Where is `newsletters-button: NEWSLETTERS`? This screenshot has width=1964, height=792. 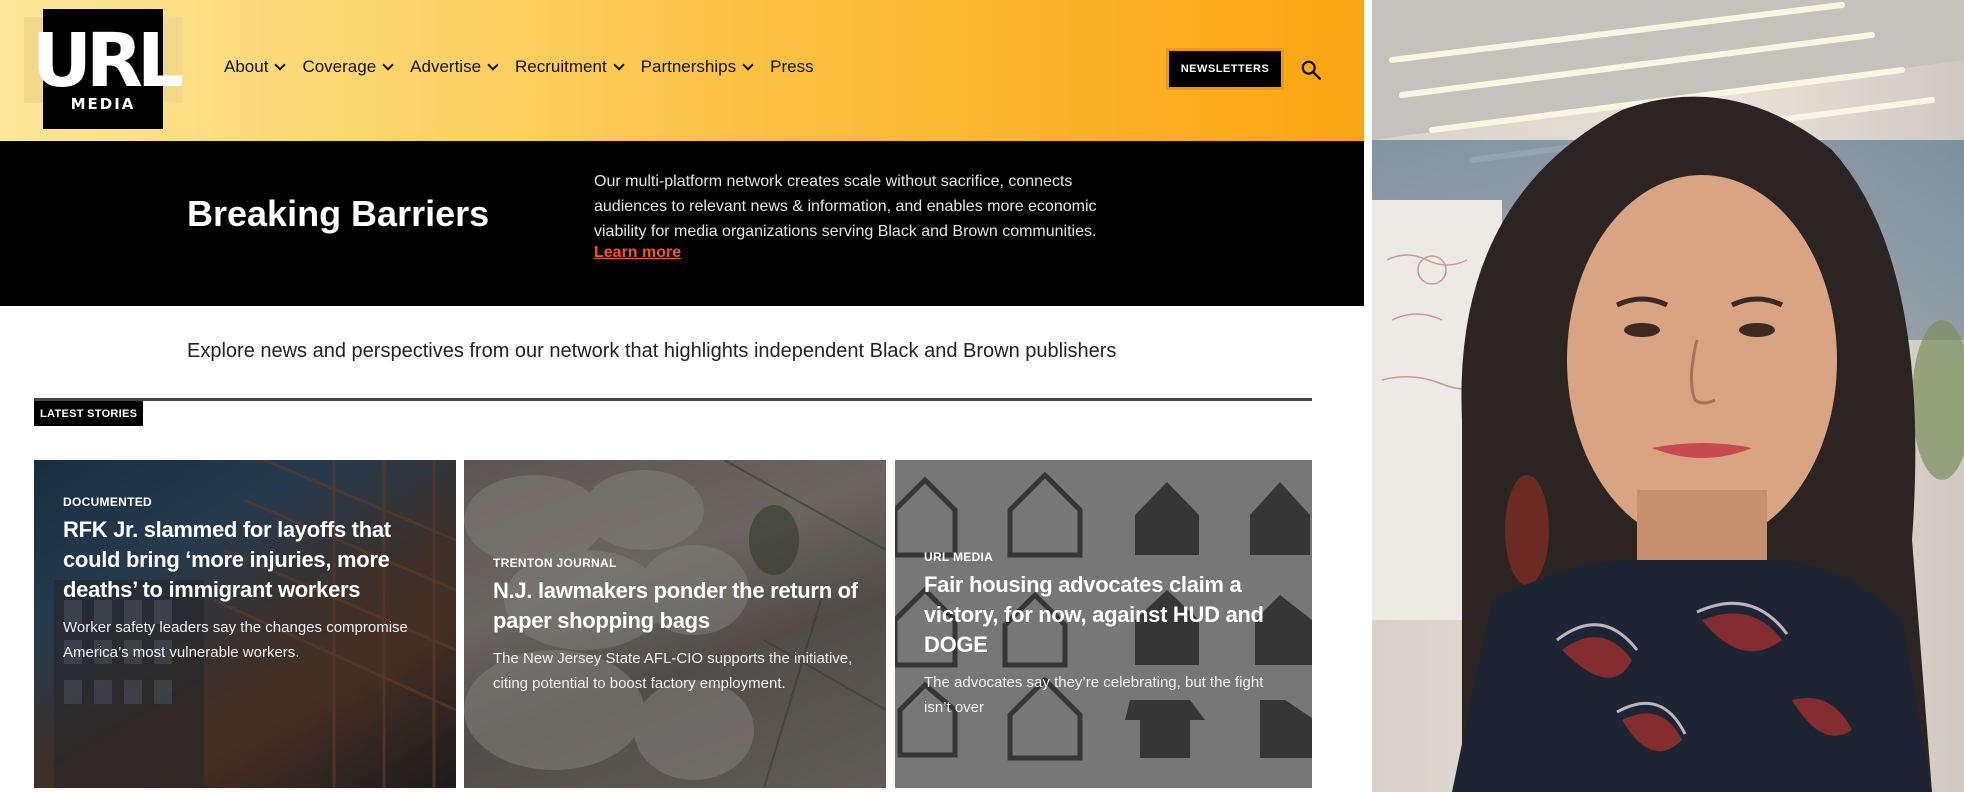
newsletters-button: NEWSLETTERS is located at coordinates (1225, 69).